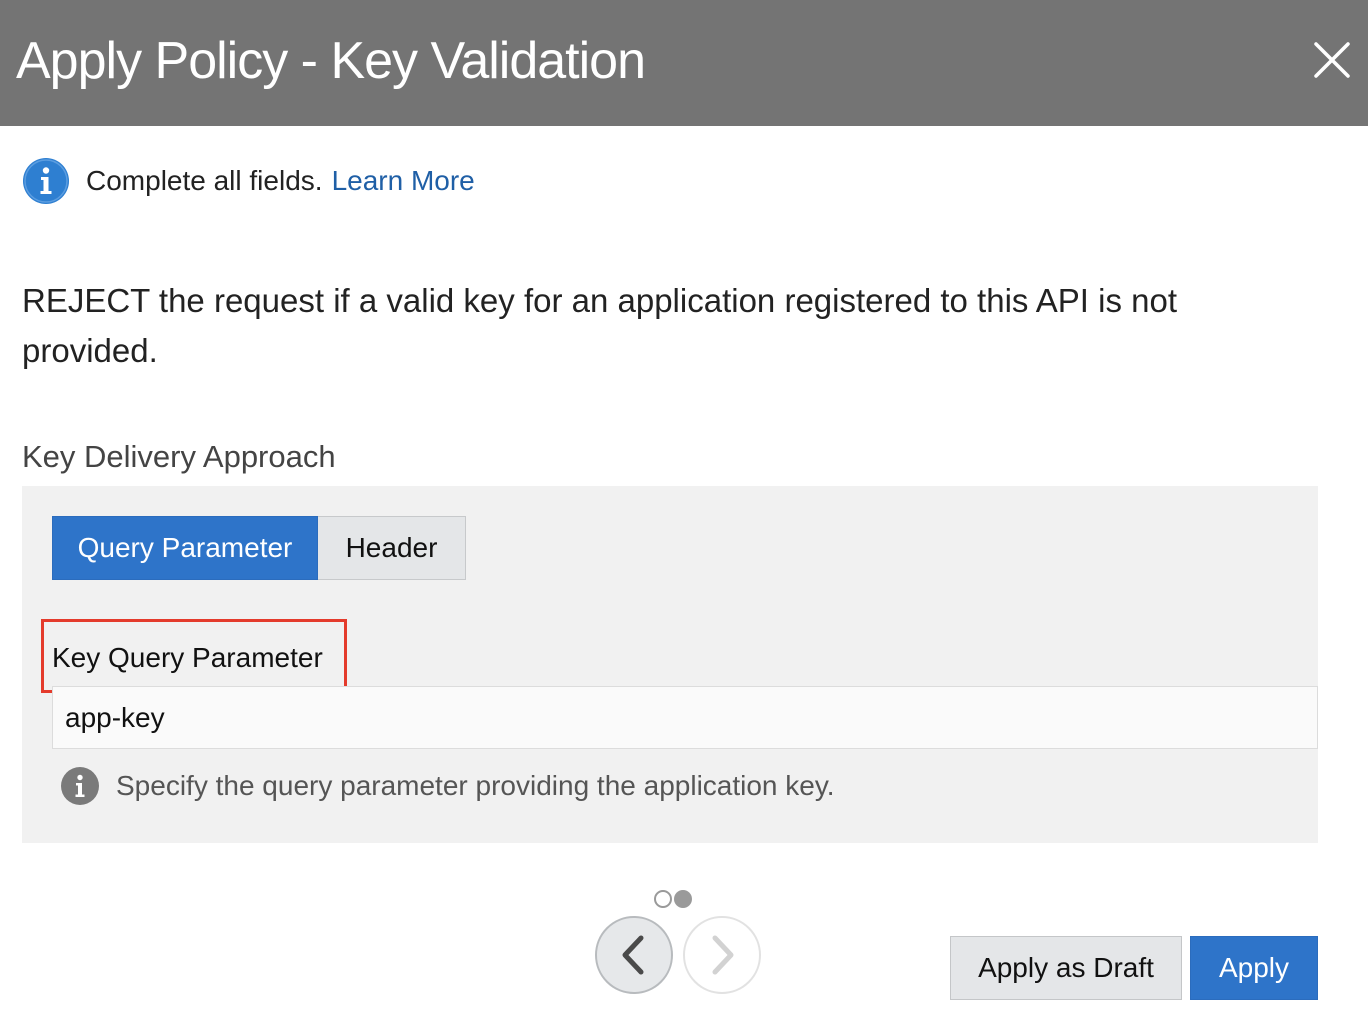  I want to click on info-message: Complete all fields. Learn More, so click(248, 181).